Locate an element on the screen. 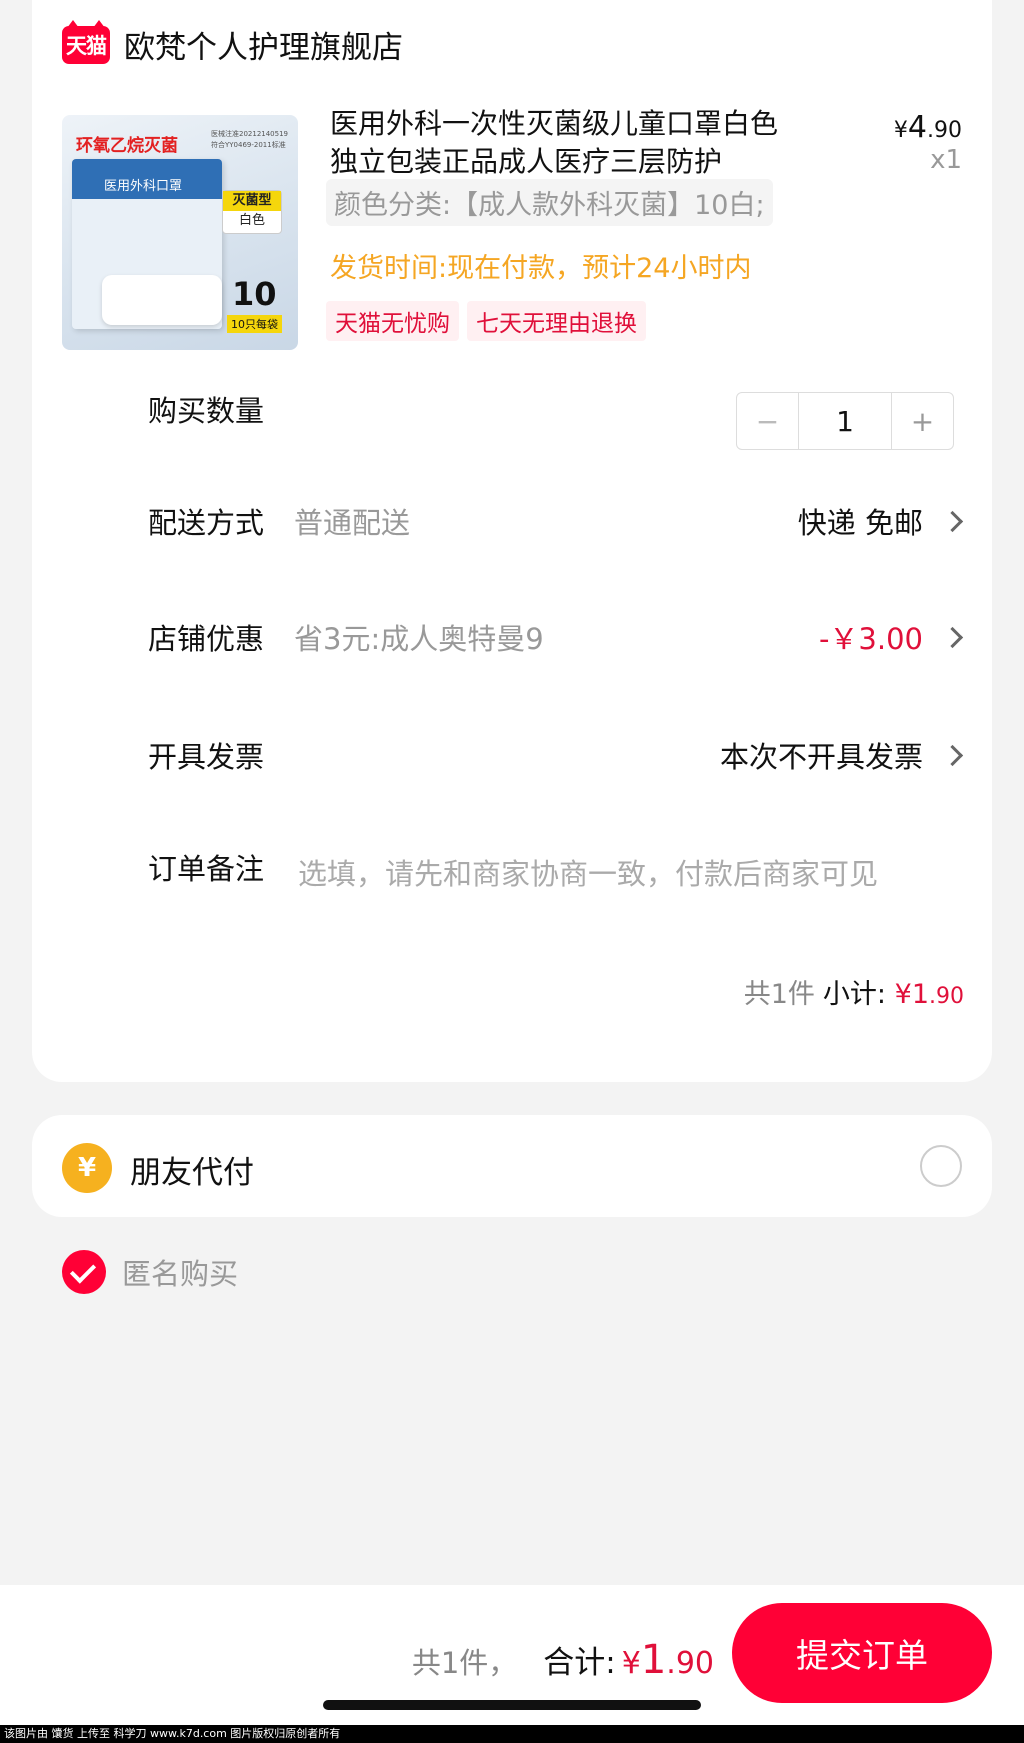 This screenshot has width=1024, height=1743. thumbnail-box-title: 医用外科口罩 is located at coordinates (143, 186).